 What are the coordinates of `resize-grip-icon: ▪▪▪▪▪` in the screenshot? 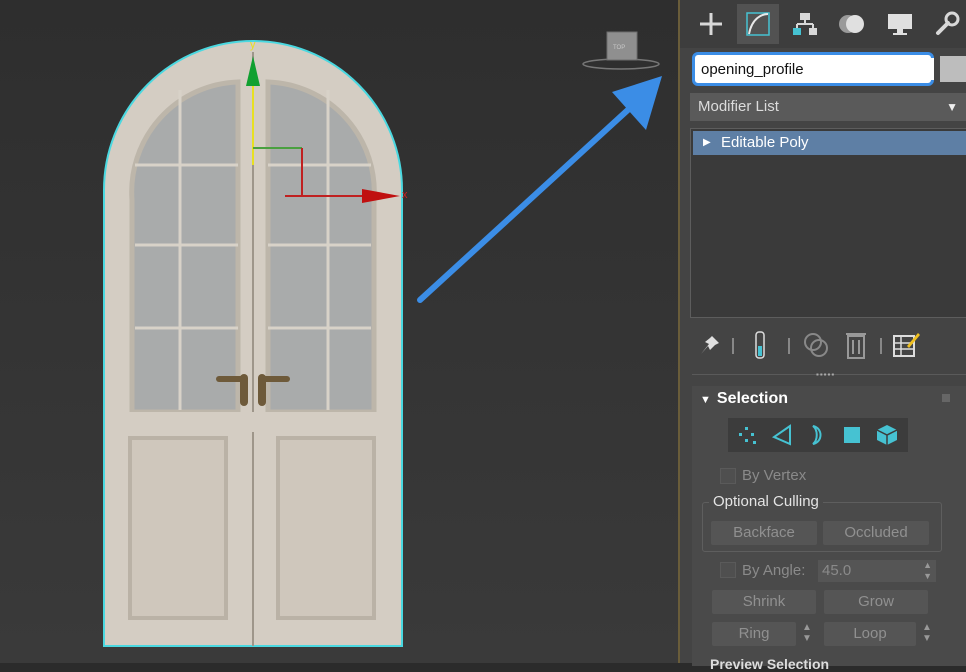 It's located at (830, 375).